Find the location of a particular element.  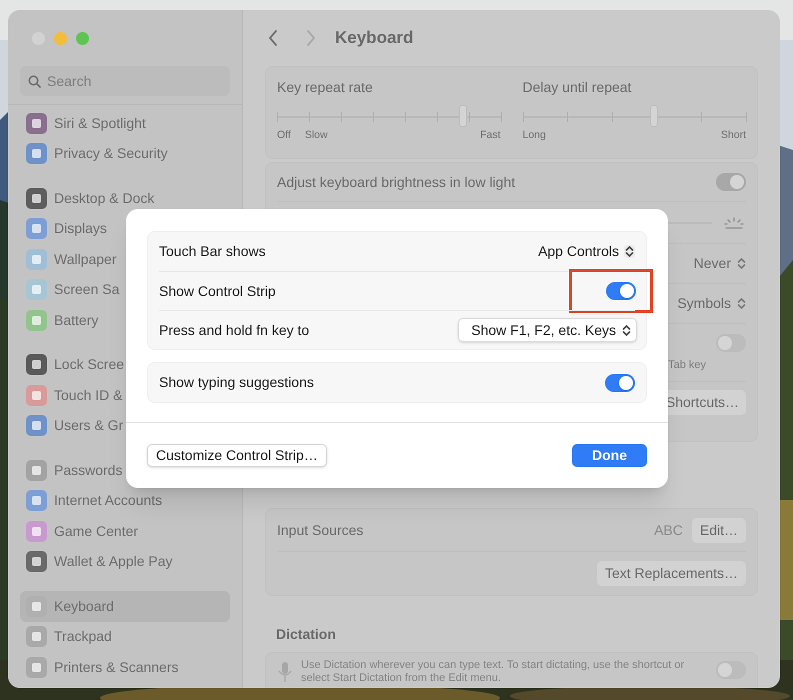

slider-label: Key repeat rate is located at coordinates (325, 87).